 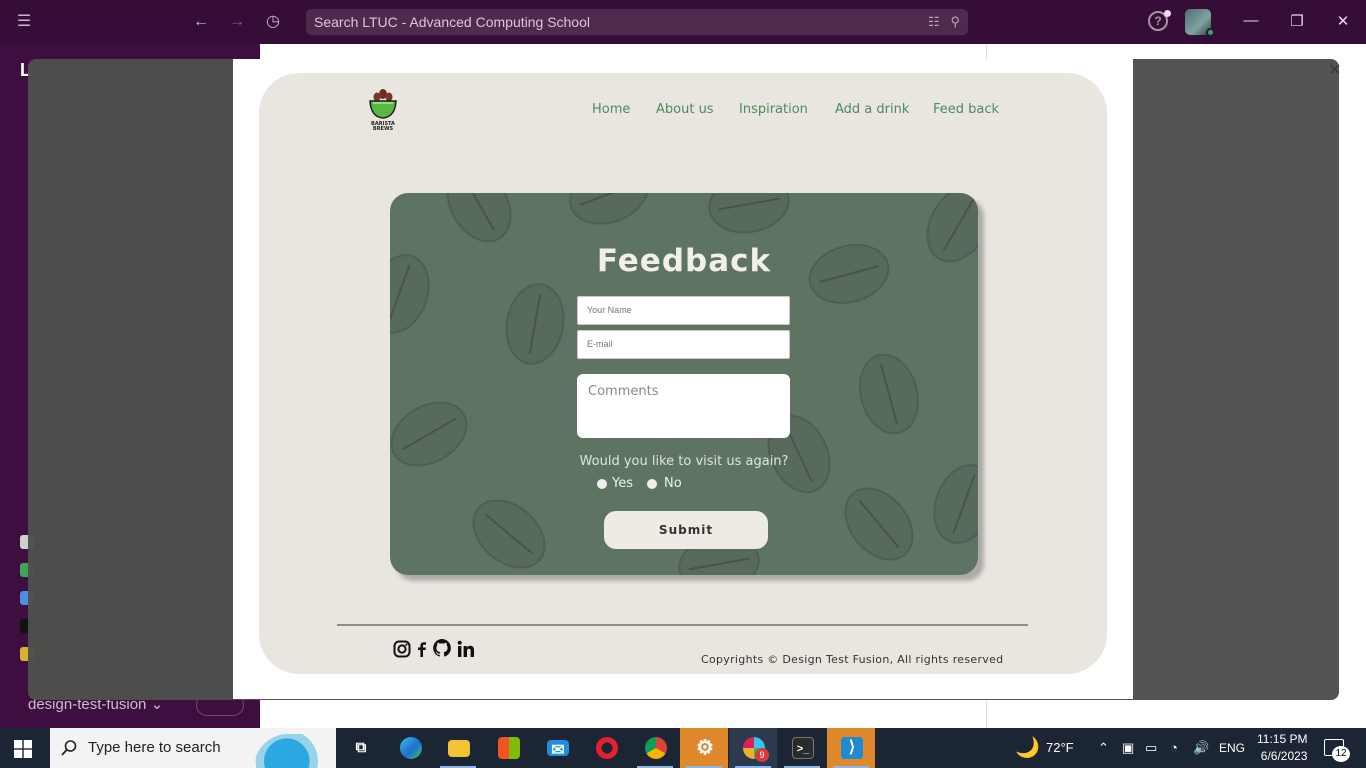 I want to click on instagram-icon, so click(x=402, y=649).